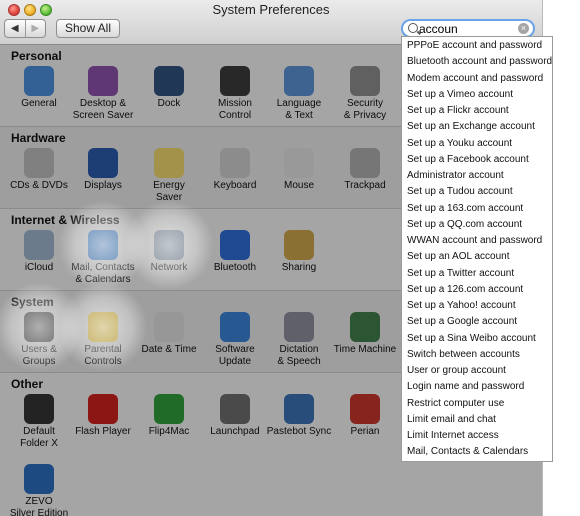 Image resolution: width=580 pixels, height=516 pixels. What do you see at coordinates (477, 290) in the screenshot?
I see `search-result-item: Set up a 126.com account` at bounding box center [477, 290].